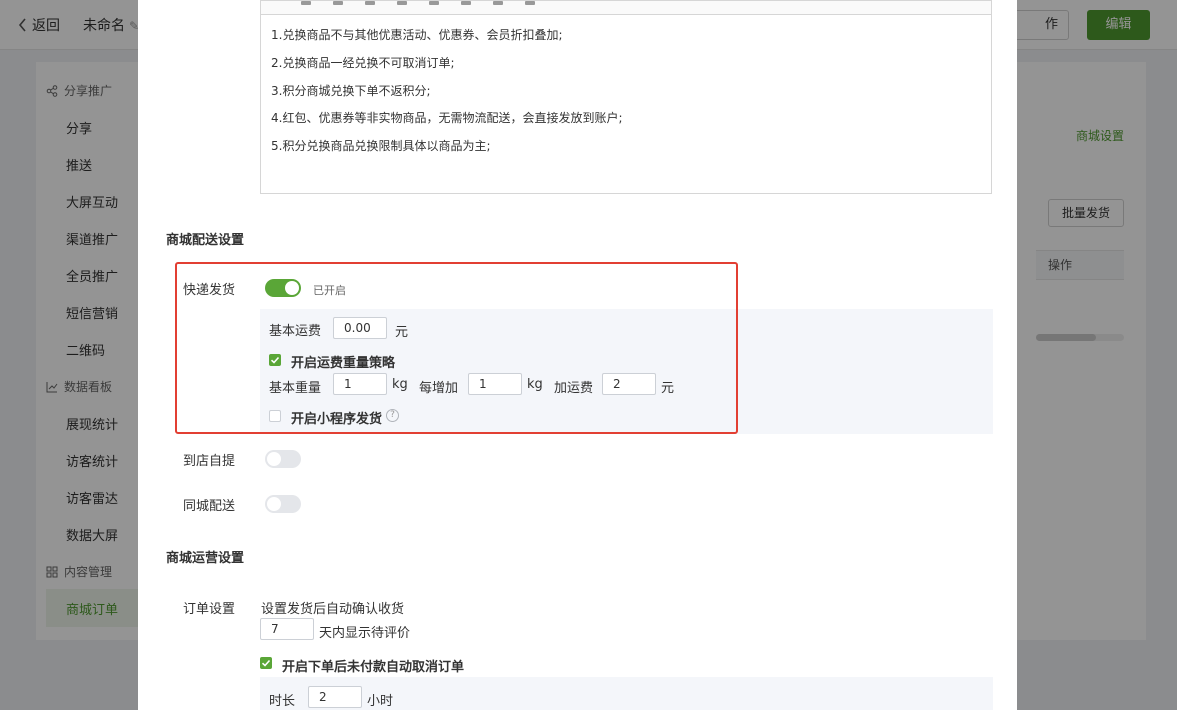 This screenshot has height=710, width=1177. What do you see at coordinates (205, 240) in the screenshot?
I see `delivery-section-title: 商城配送设置` at bounding box center [205, 240].